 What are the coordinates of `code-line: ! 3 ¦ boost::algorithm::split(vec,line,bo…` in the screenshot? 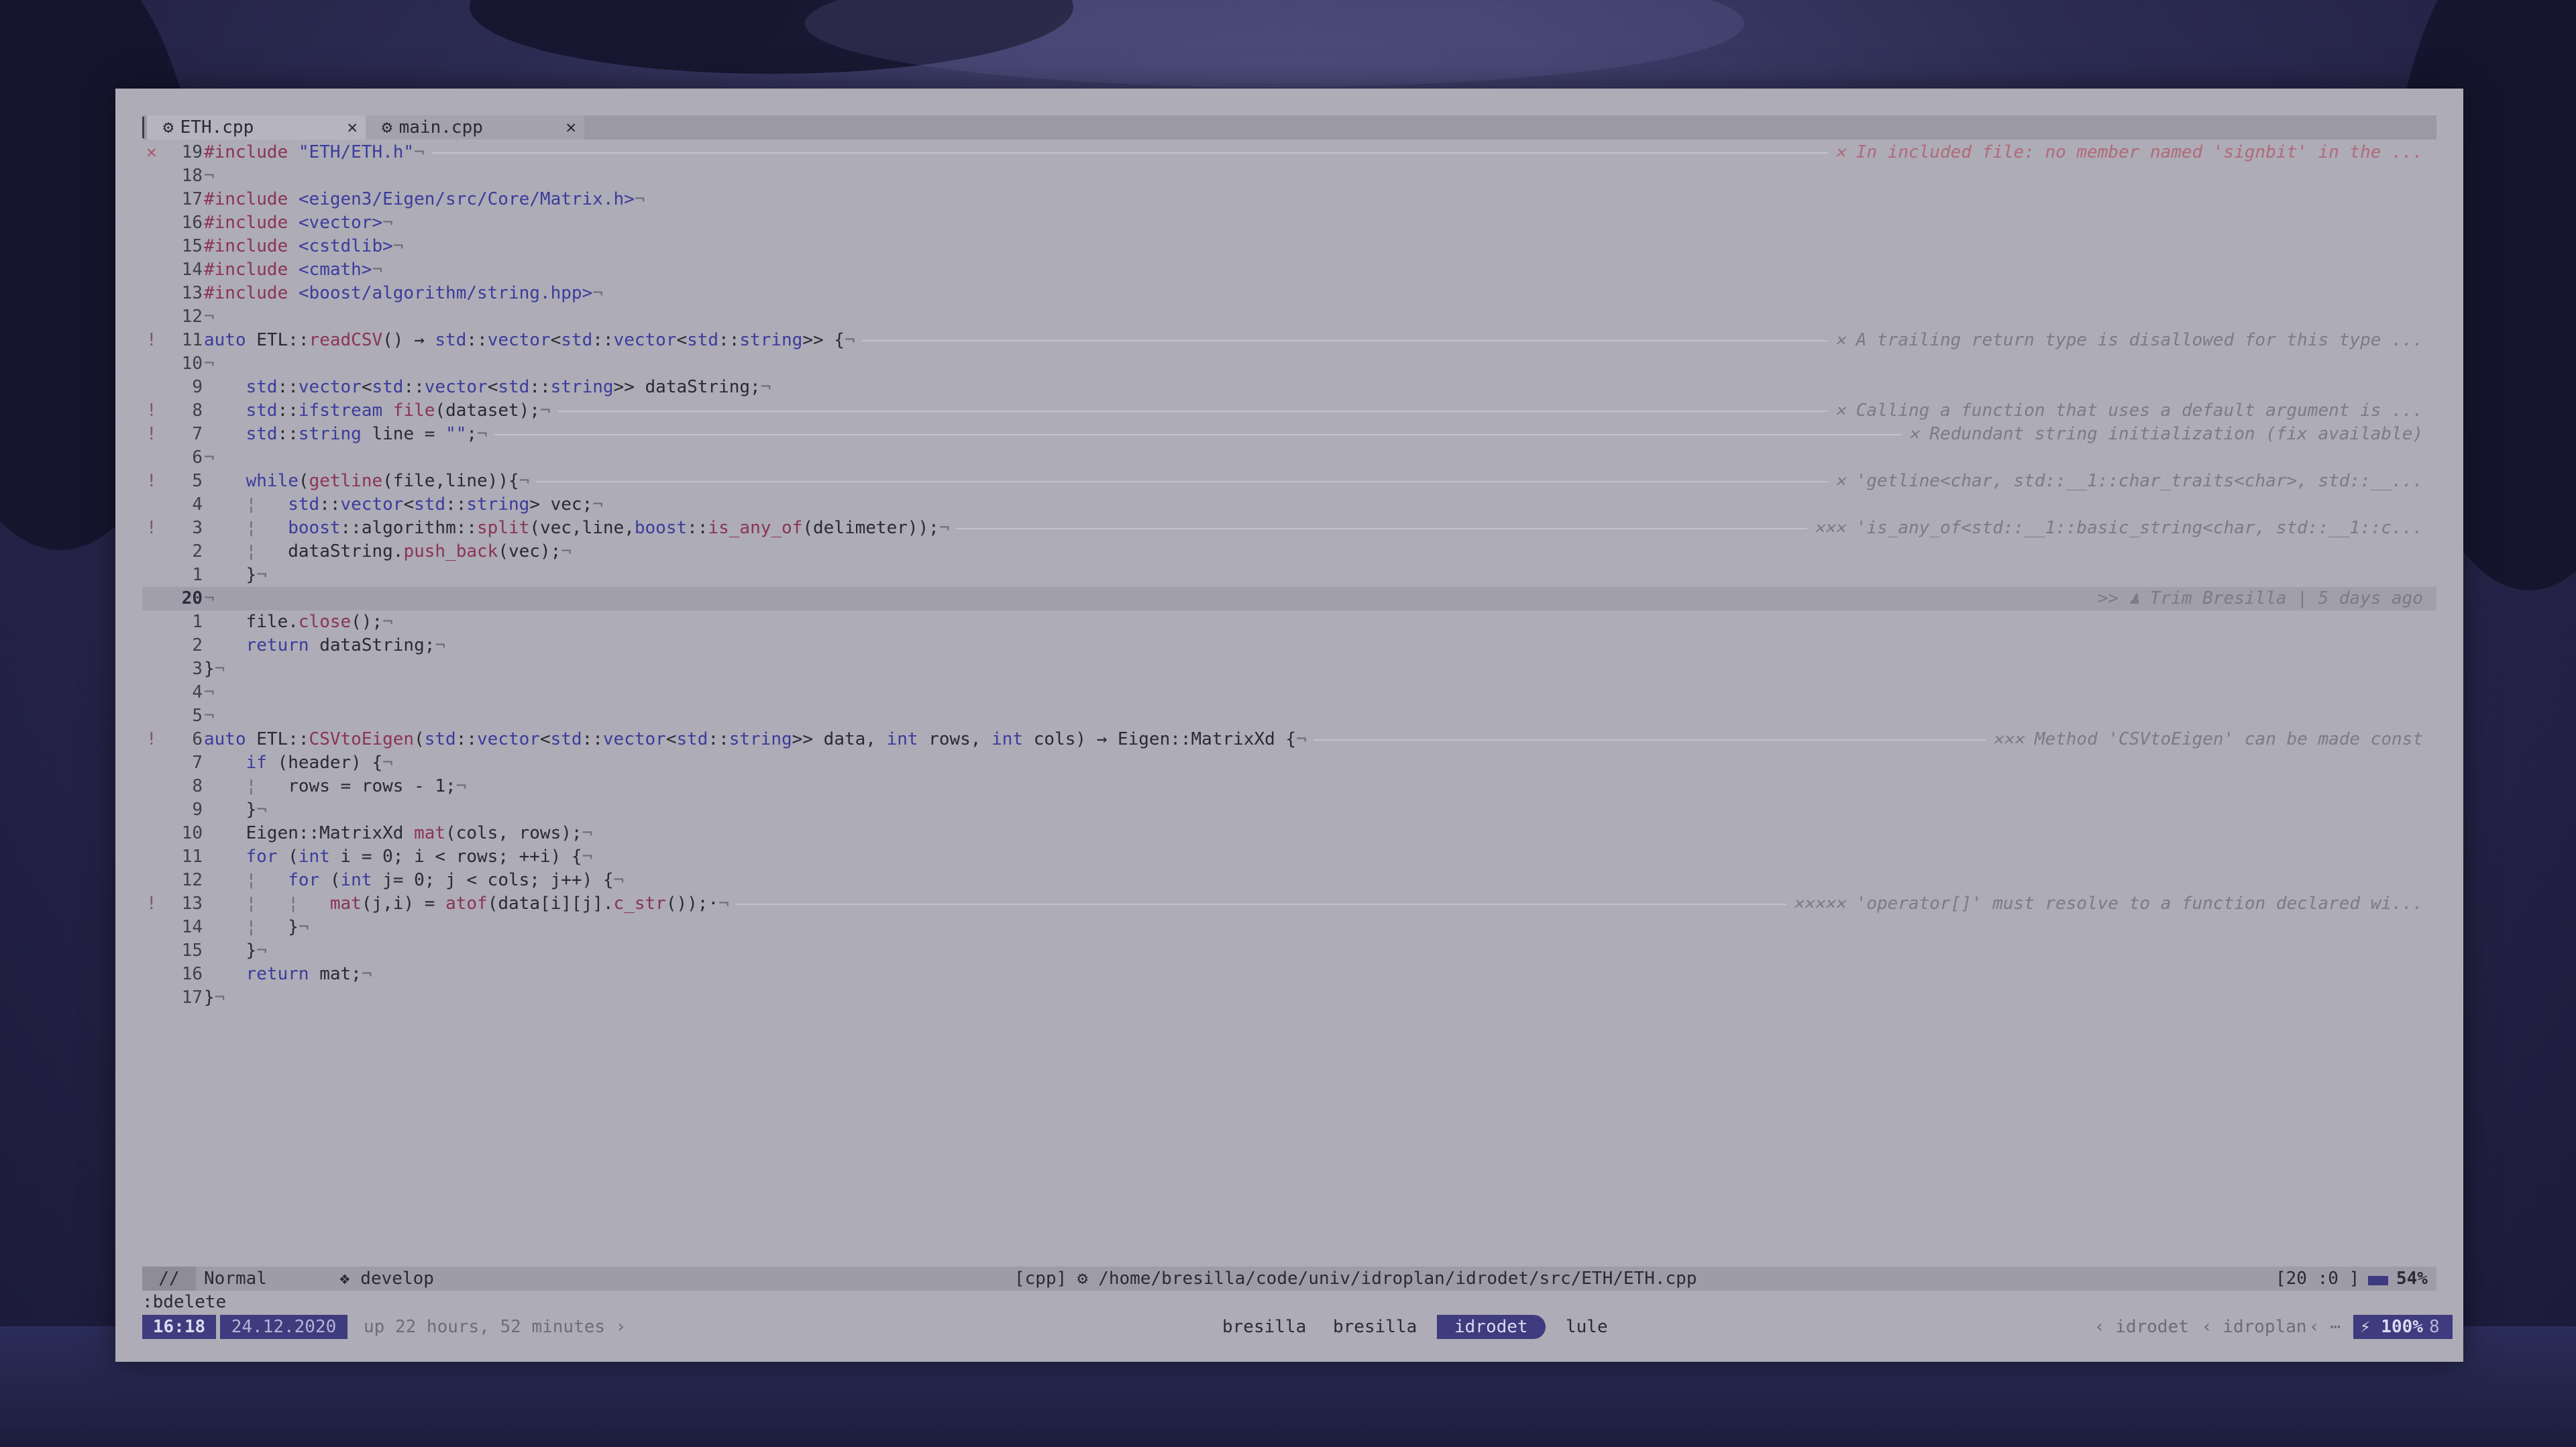 It's located at (1289, 528).